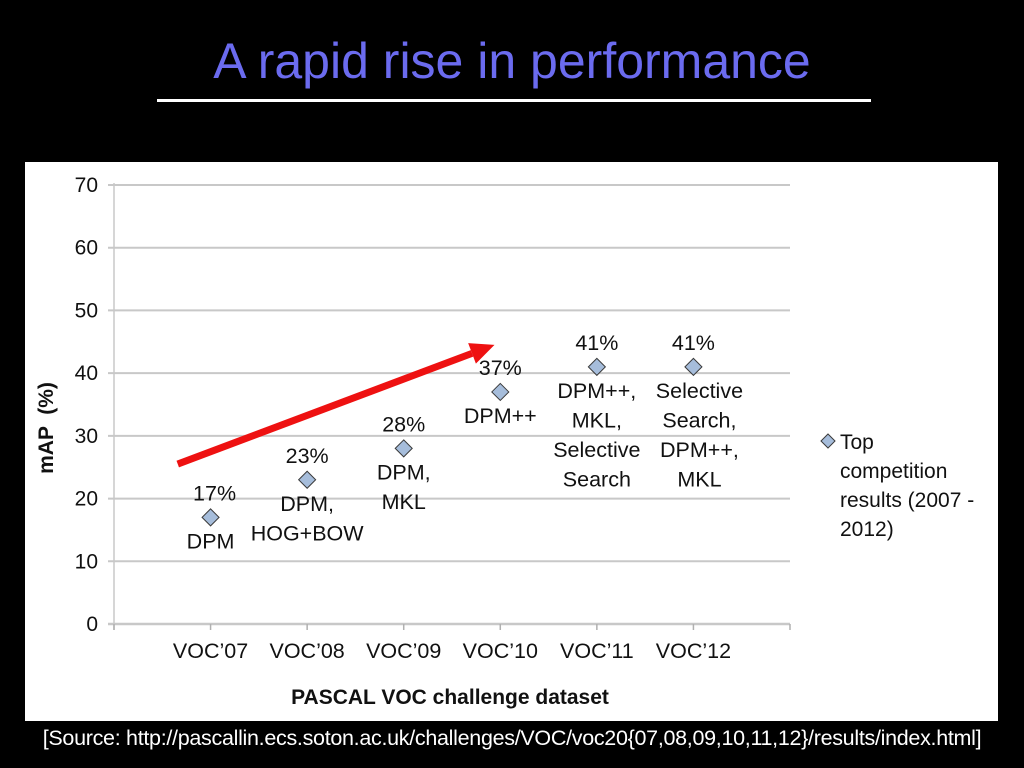  What do you see at coordinates (86, 561) in the screenshot?
I see `y-tick-label: 10` at bounding box center [86, 561].